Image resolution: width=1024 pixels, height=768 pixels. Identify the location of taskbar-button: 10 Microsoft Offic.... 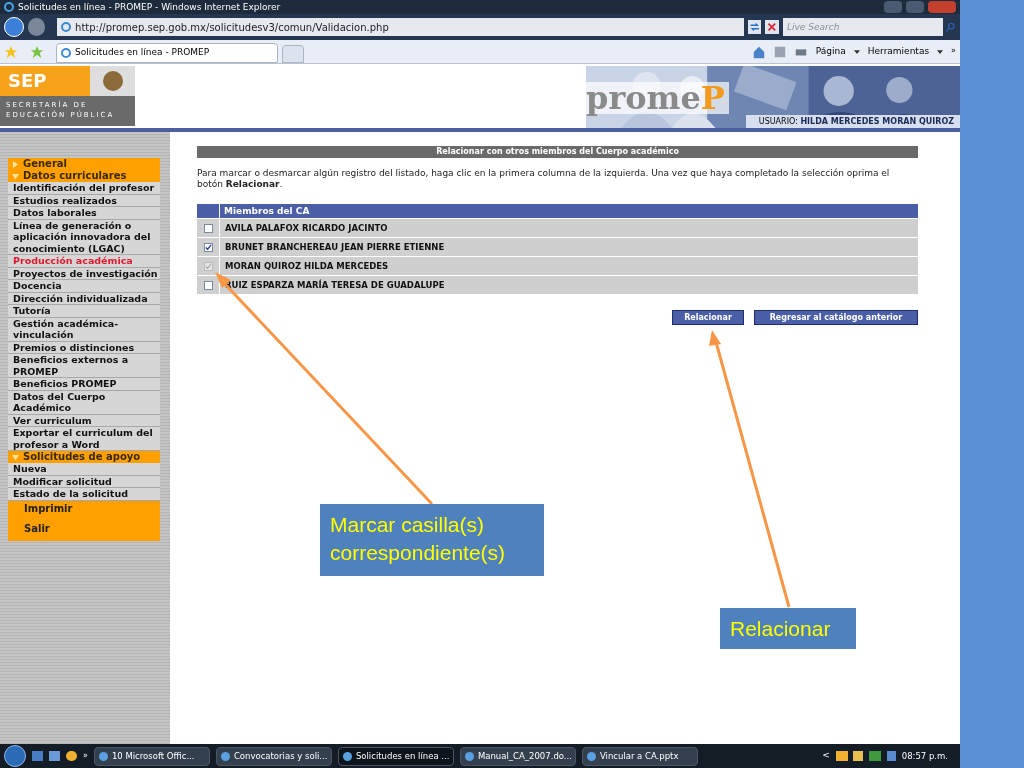
(151, 756).